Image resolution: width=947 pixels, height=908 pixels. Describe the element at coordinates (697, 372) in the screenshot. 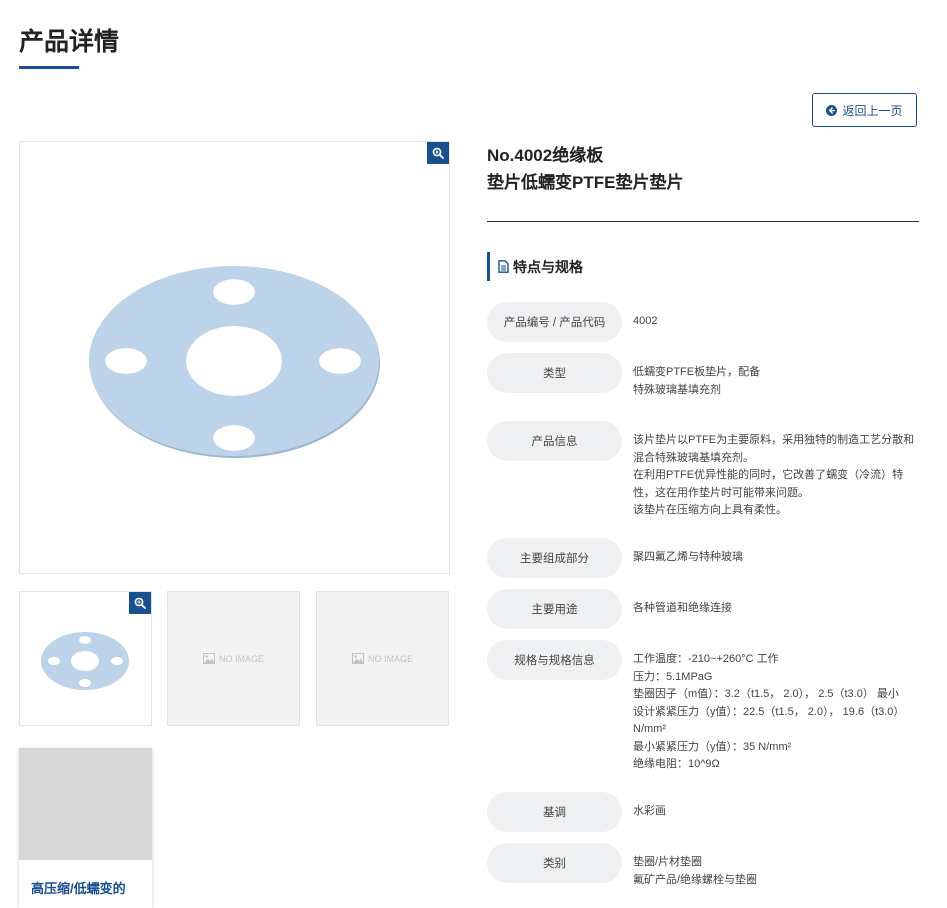

I see `spec-value-line: 低蠕变PTFE板垫片，配备` at that location.